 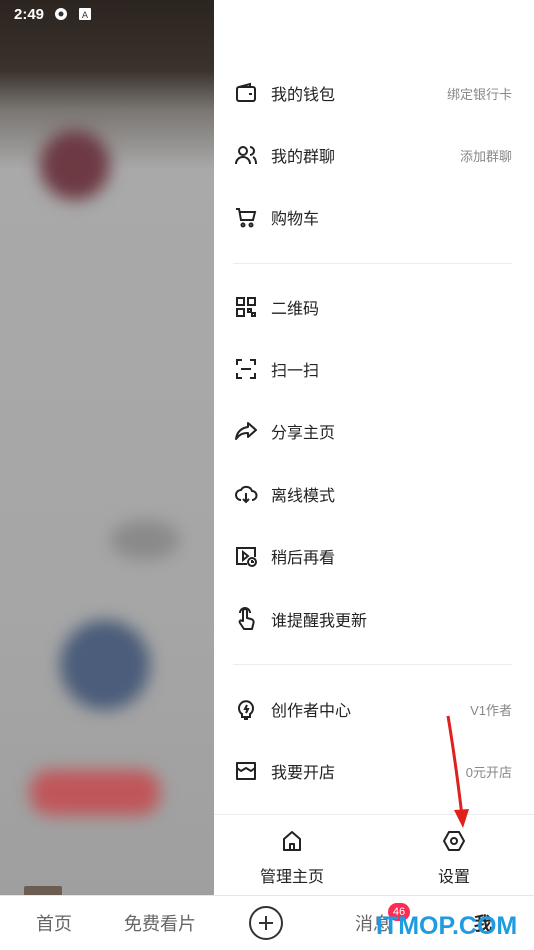 I want to click on watermark-logo: ITMOP.COM, so click(x=447, y=926).